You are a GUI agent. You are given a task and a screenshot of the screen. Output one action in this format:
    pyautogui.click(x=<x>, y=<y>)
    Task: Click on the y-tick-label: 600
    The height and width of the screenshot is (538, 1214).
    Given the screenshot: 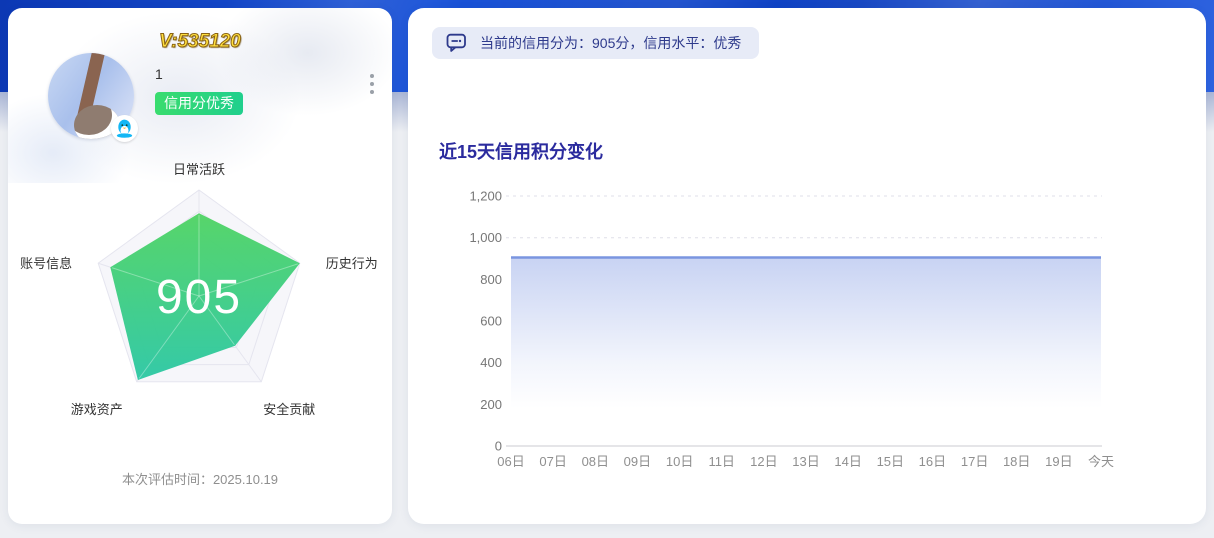 What is the action you would take?
    pyautogui.click(x=491, y=321)
    